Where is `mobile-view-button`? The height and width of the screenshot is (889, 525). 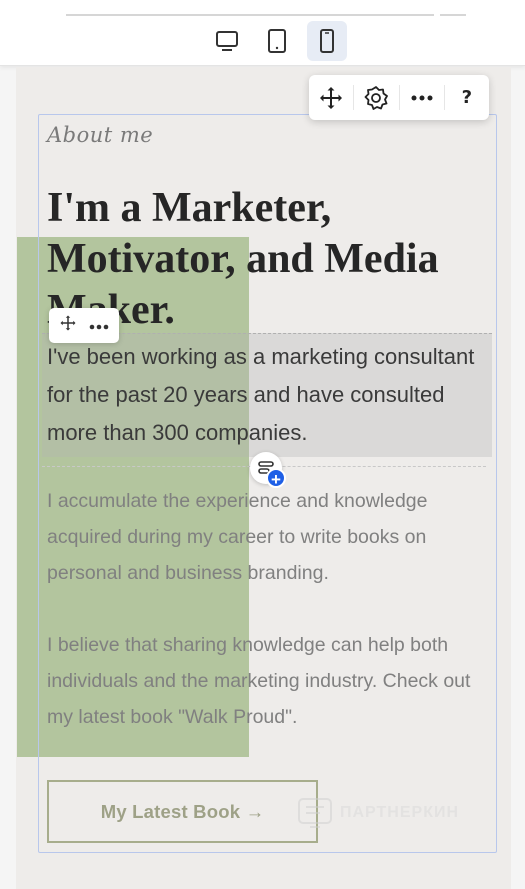
mobile-view-button is located at coordinates (327, 41).